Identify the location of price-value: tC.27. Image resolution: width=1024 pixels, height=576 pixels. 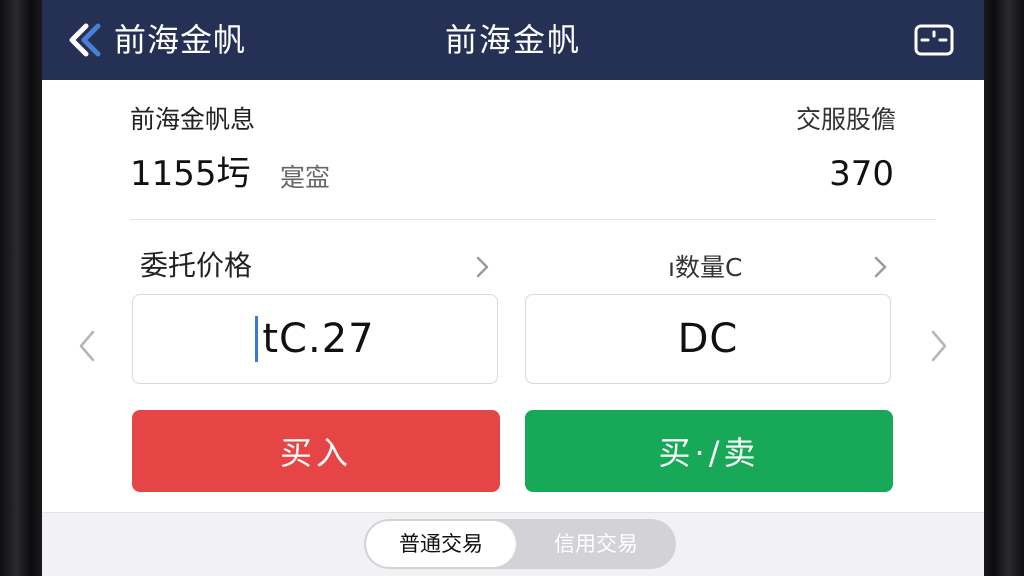
(318, 339).